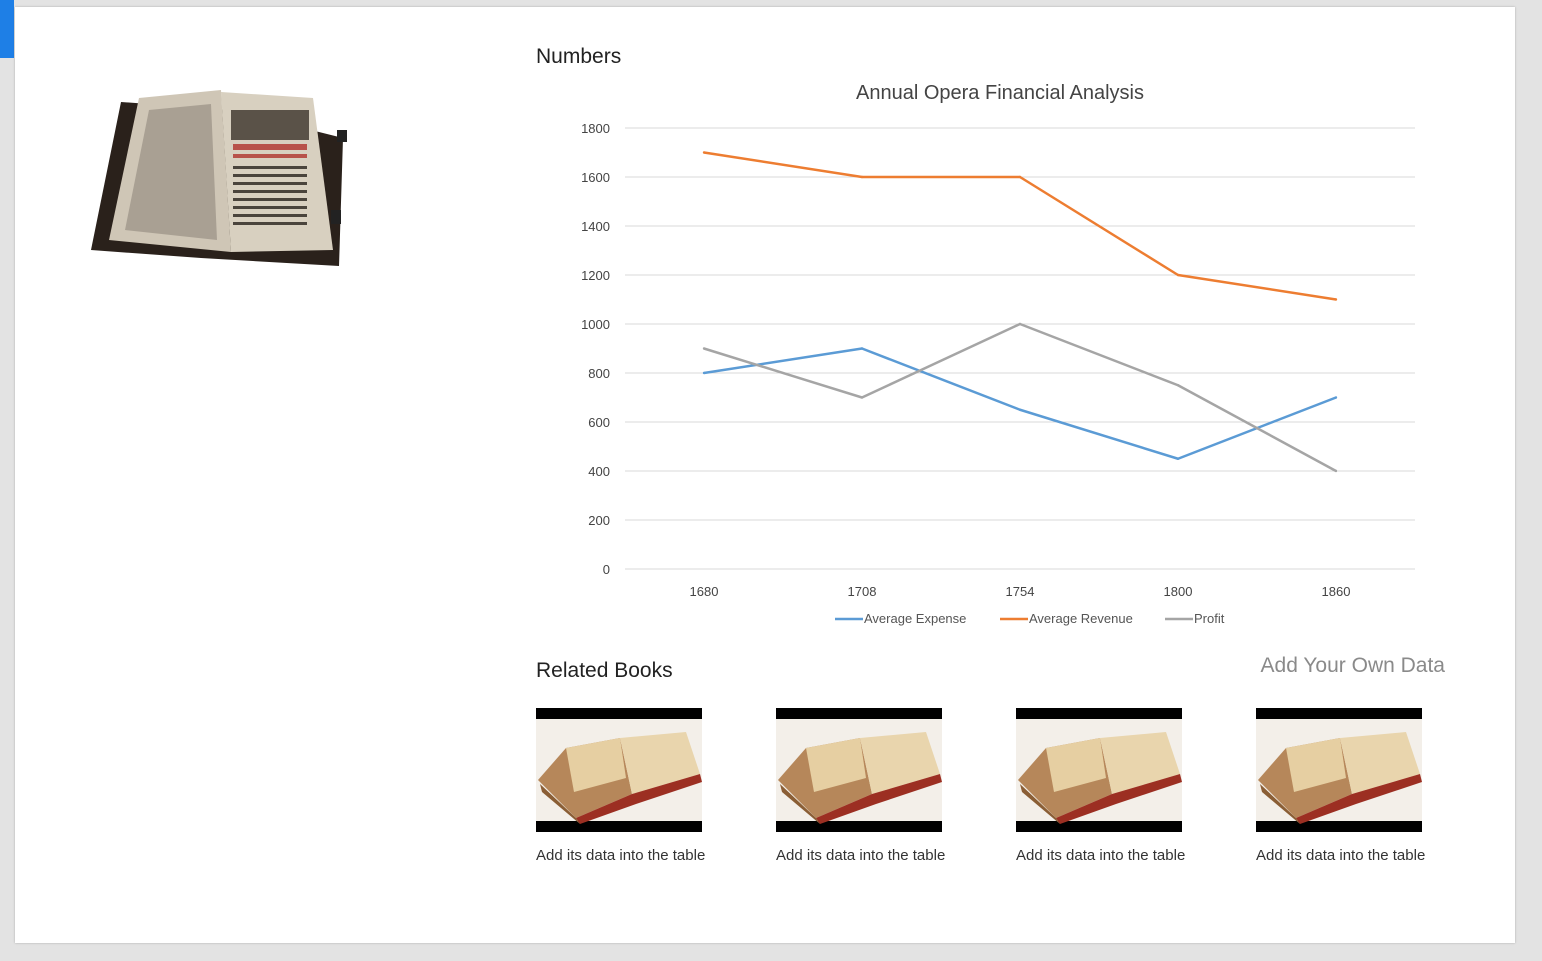  I want to click on y-tick-label: 1000, so click(595, 324).